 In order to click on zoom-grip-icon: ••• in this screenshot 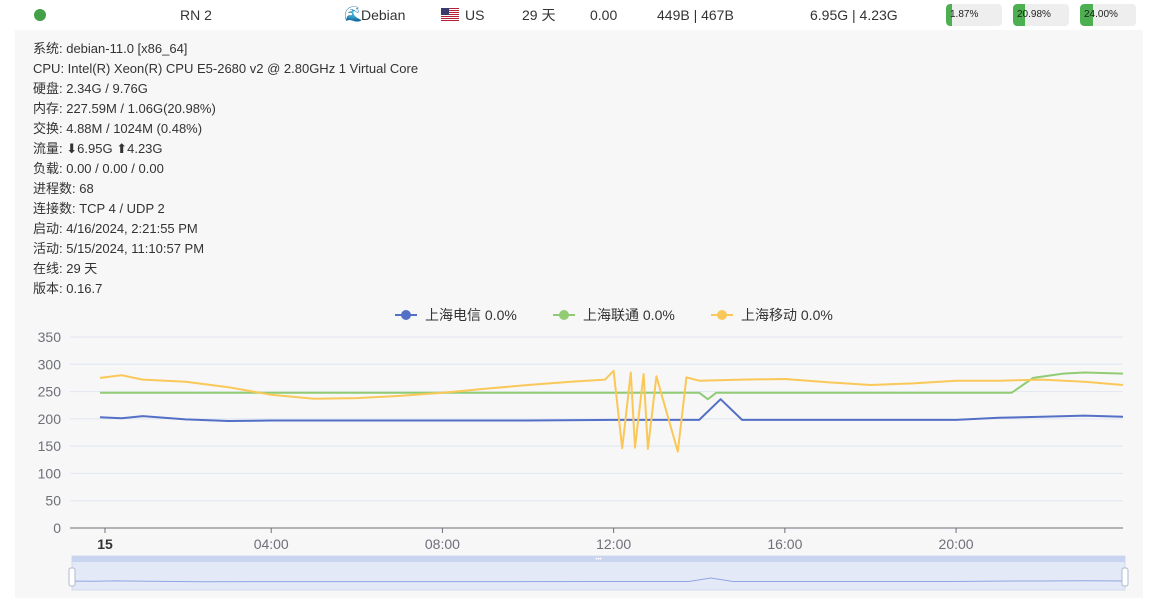, I will do `click(598, 560)`.